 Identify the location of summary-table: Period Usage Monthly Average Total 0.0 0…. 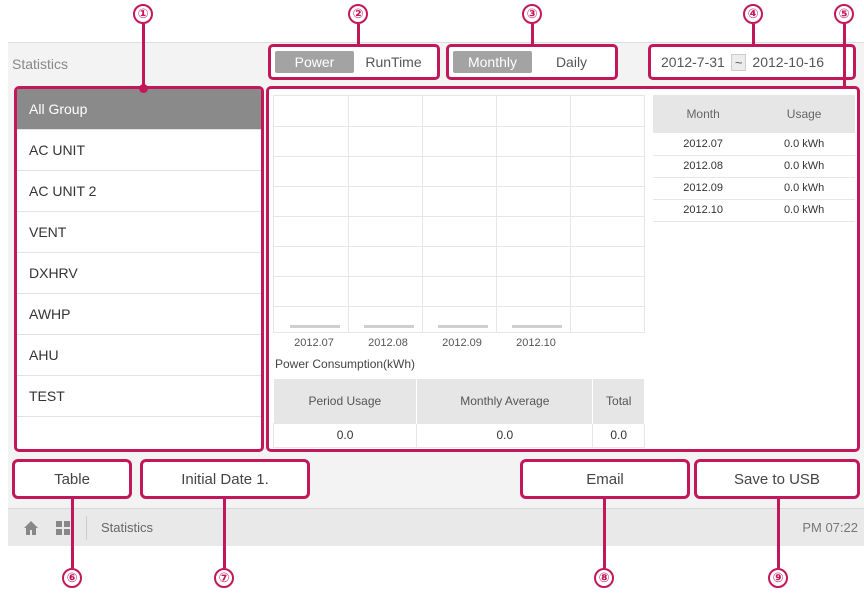
(458, 413).